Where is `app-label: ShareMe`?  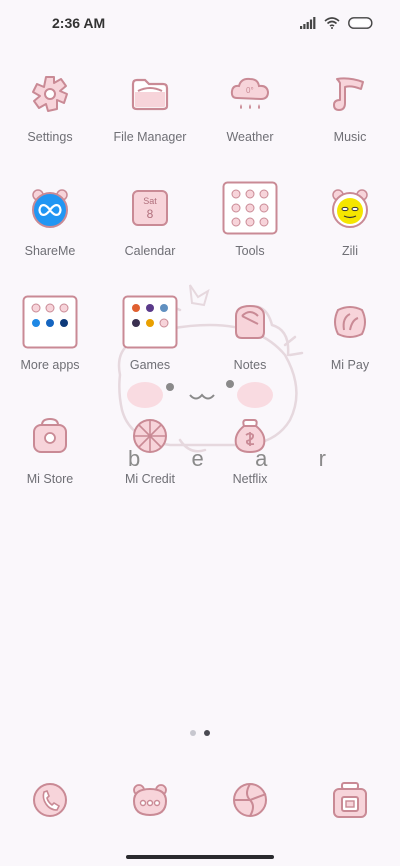
app-label: ShareMe is located at coordinates (50, 251).